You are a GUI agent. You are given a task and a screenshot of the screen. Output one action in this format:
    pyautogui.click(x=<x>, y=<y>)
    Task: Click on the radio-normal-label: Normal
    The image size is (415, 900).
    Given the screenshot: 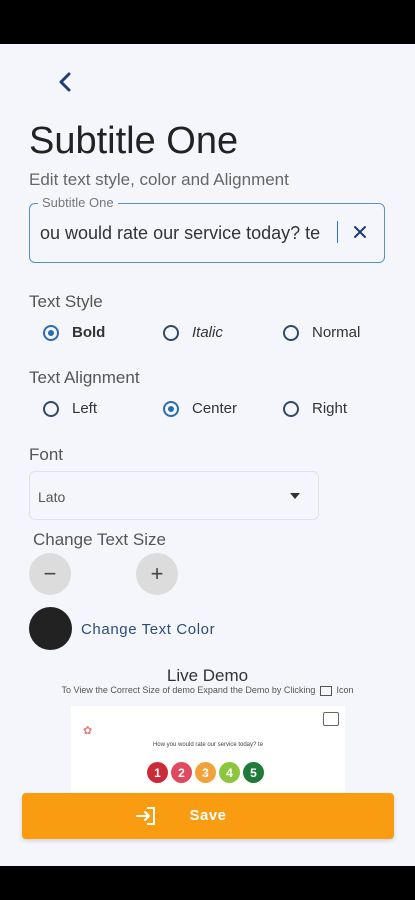 What is the action you would take?
    pyautogui.click(x=336, y=332)
    